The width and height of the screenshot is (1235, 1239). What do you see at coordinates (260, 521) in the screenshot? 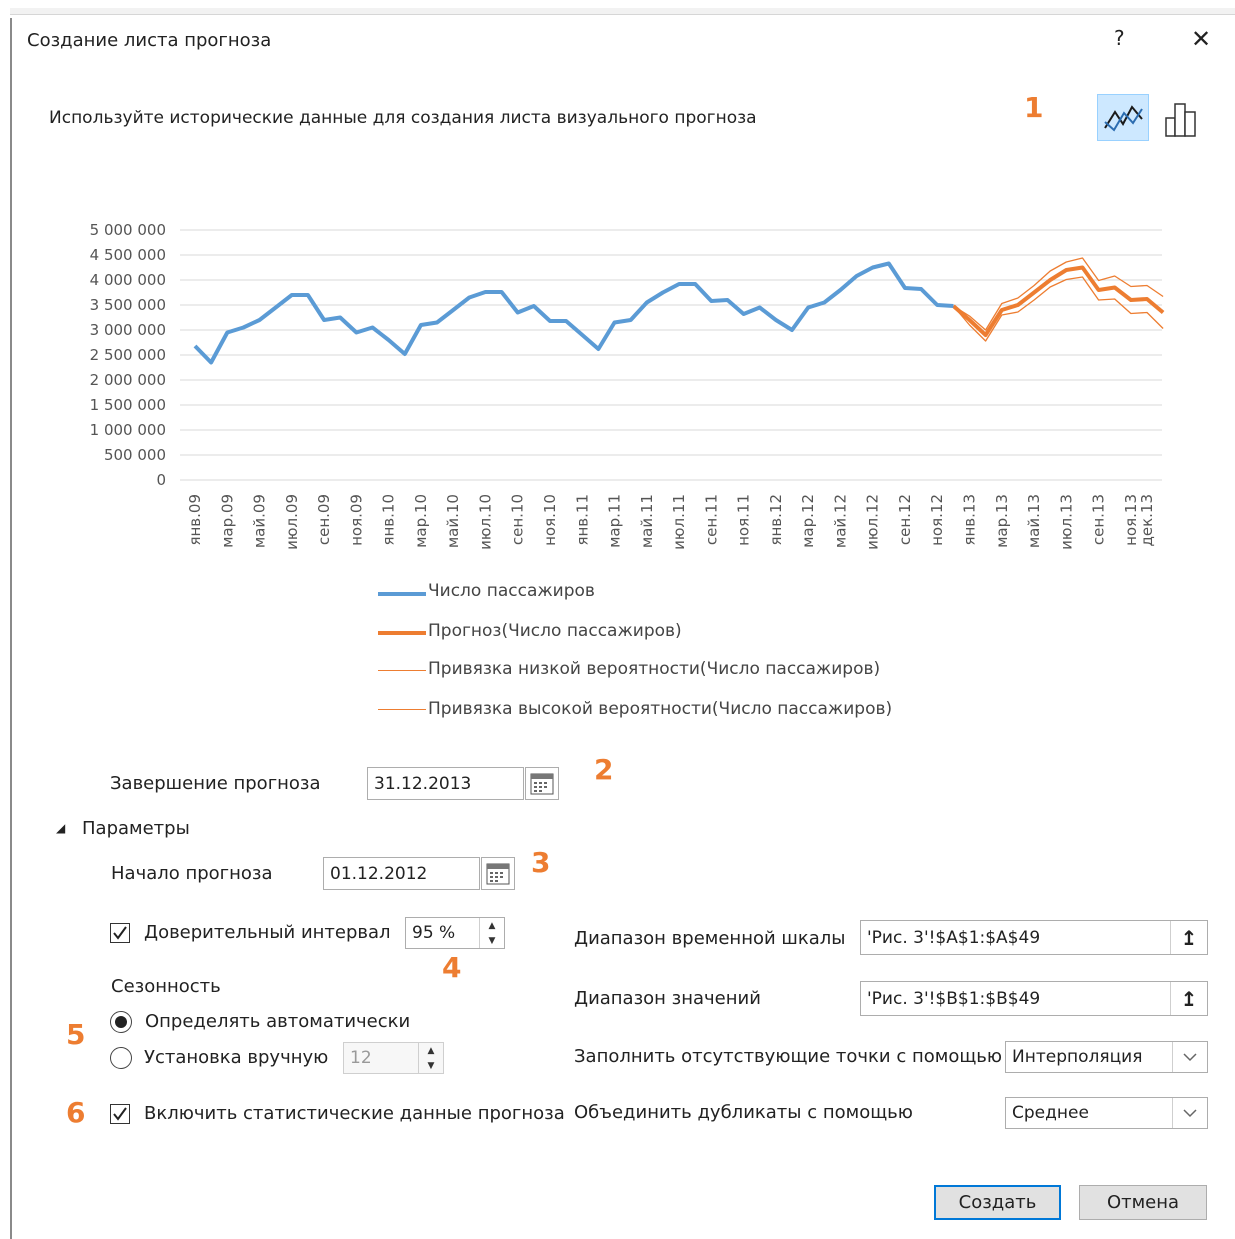
I see `x-tick-label: май.09` at bounding box center [260, 521].